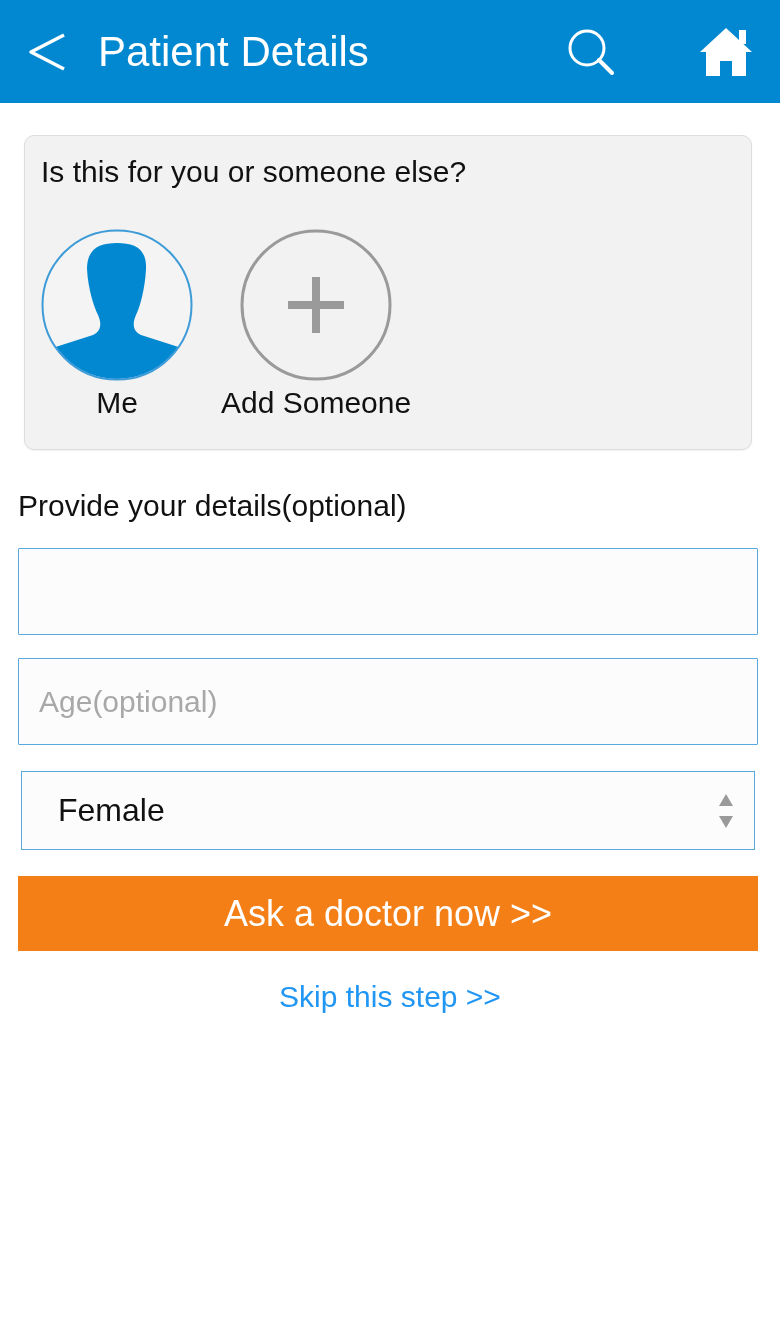 The image size is (780, 1337). I want to click on select-arrows-icon, so click(726, 810).